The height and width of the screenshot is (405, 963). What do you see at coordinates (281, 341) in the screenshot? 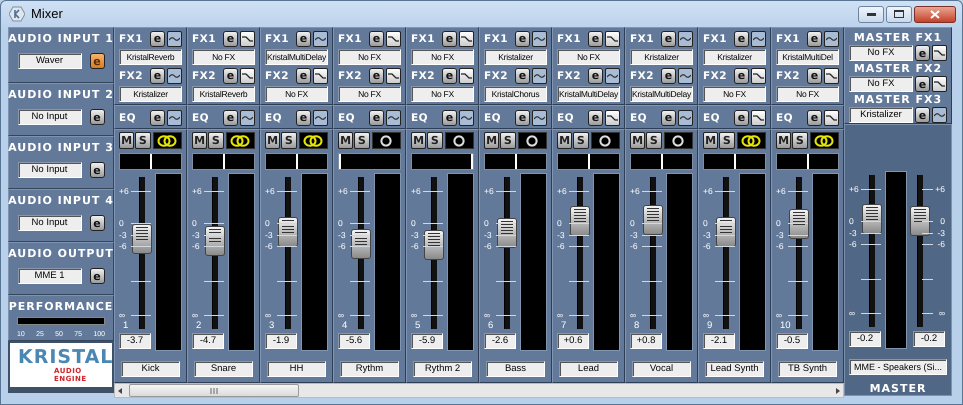
I see `gain-value: -1.9` at bounding box center [281, 341].